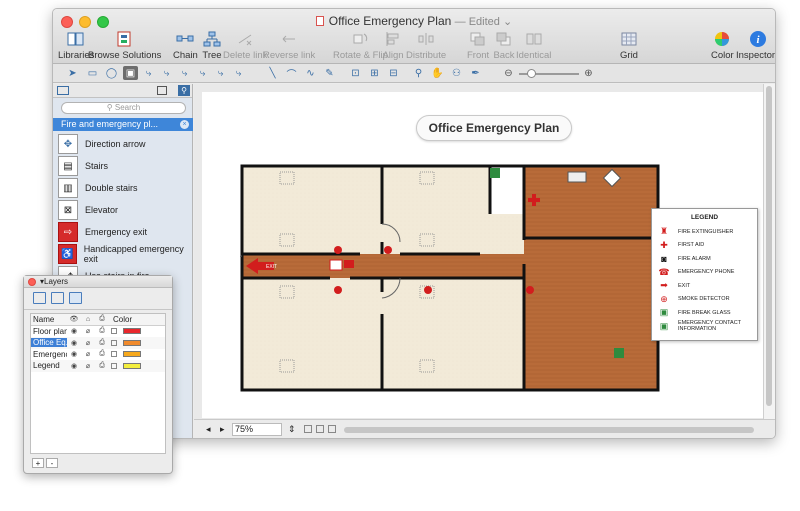  Describe the element at coordinates (722, 45) in the screenshot. I see `color-button: Color` at that location.